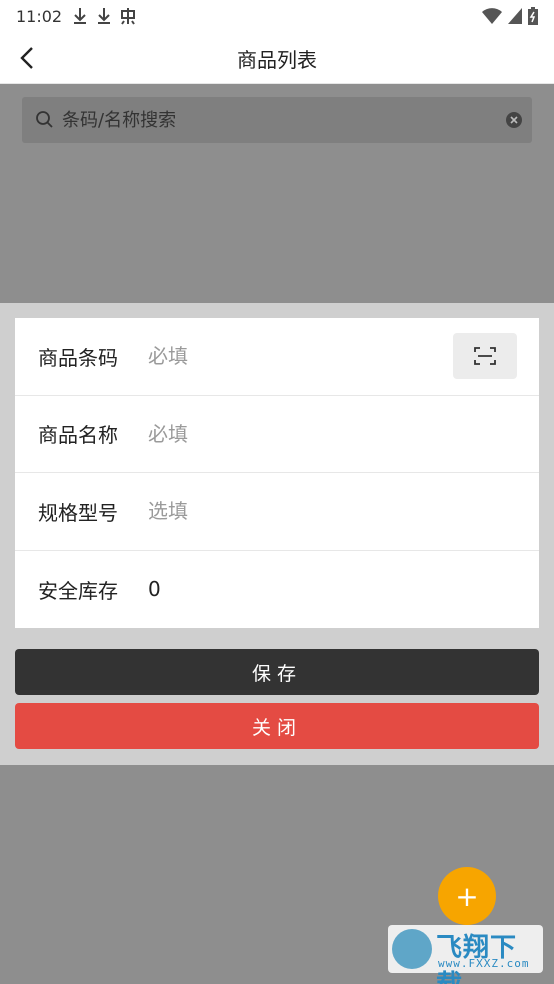 The width and height of the screenshot is (554, 984). Describe the element at coordinates (277, 672) in the screenshot. I see `save-button: 保存` at that location.